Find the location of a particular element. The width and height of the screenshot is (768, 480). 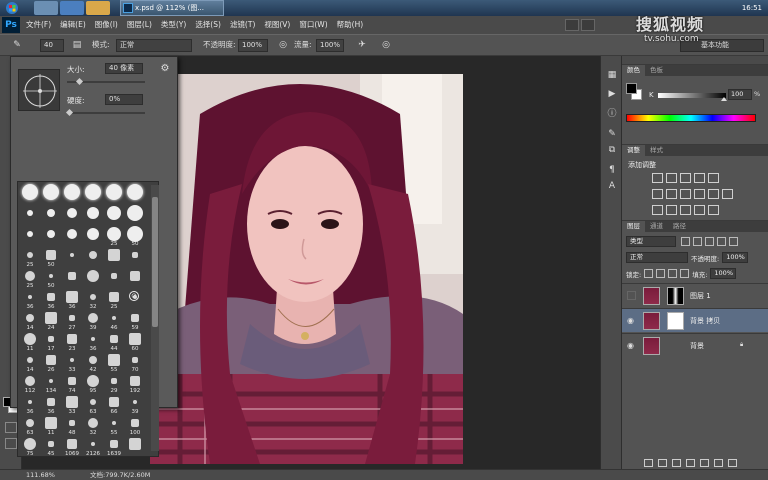

brush-preset: 66 is located at coordinates (114, 404).